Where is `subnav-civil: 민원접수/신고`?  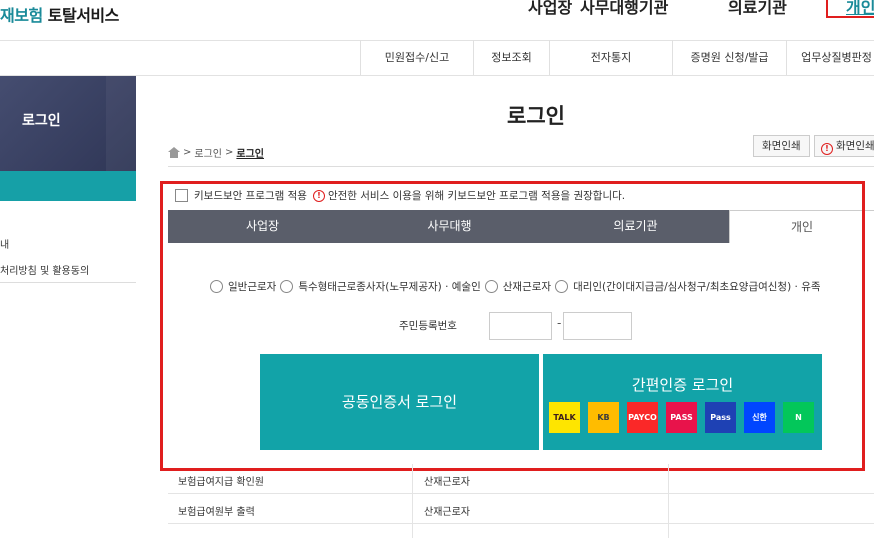 subnav-civil: 민원접수/신고 is located at coordinates (416, 57).